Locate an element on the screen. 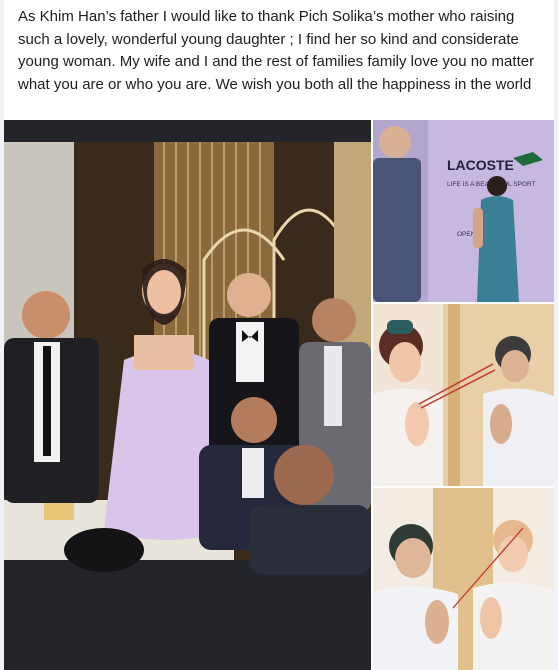 This screenshot has width=558, height=670. lacoste-logo-text: LACOSTE is located at coordinates (480, 165).